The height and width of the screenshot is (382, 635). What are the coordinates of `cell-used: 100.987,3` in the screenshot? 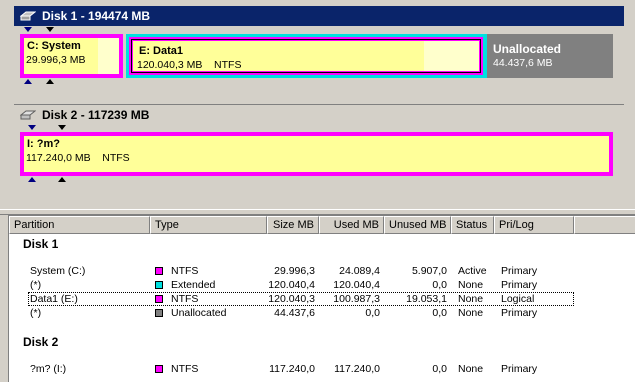 It's located at (356, 299).